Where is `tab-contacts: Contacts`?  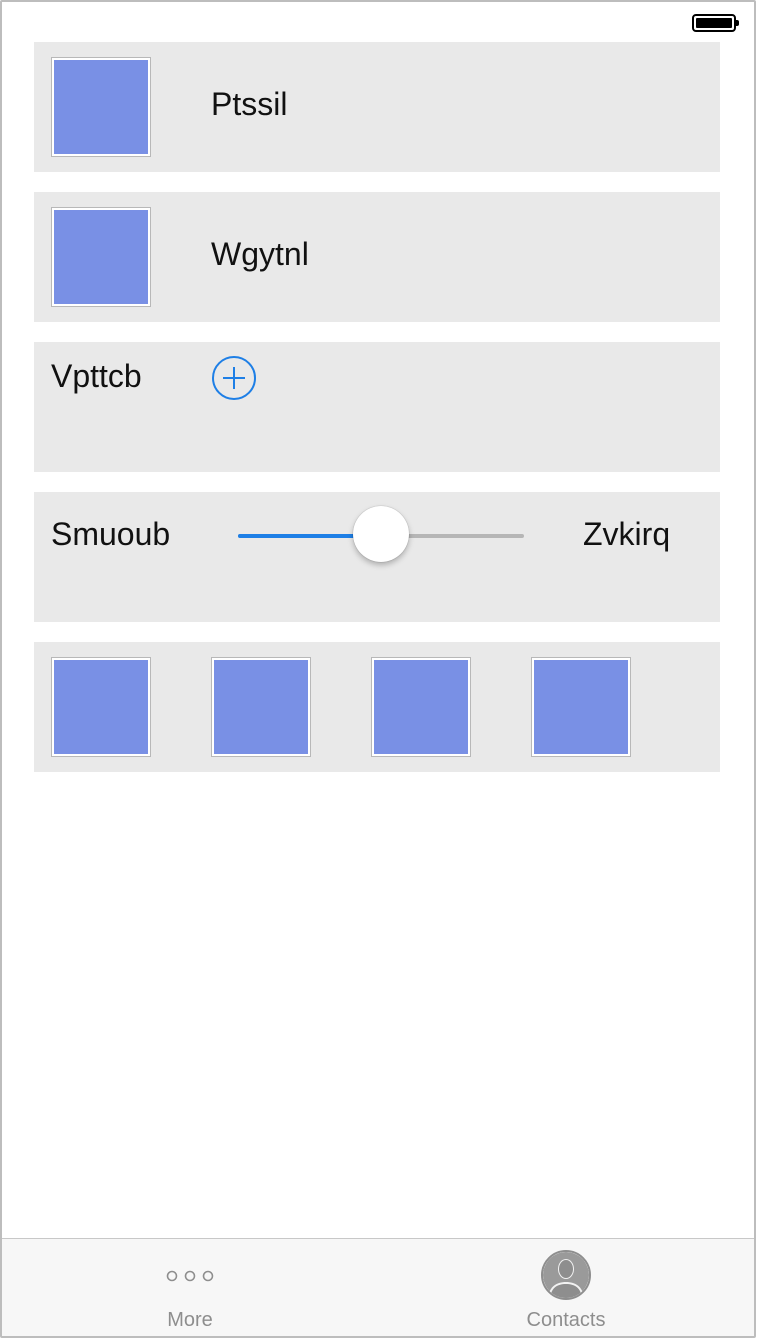
tab-contacts: Contacts is located at coordinates (566, 1287).